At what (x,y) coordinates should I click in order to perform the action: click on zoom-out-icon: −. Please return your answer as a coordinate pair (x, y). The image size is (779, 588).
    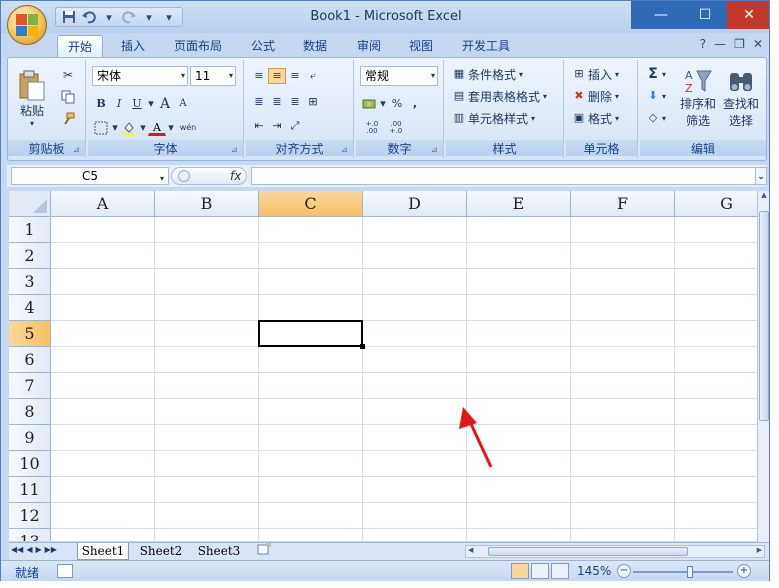
    Looking at the image, I should click on (624, 571).